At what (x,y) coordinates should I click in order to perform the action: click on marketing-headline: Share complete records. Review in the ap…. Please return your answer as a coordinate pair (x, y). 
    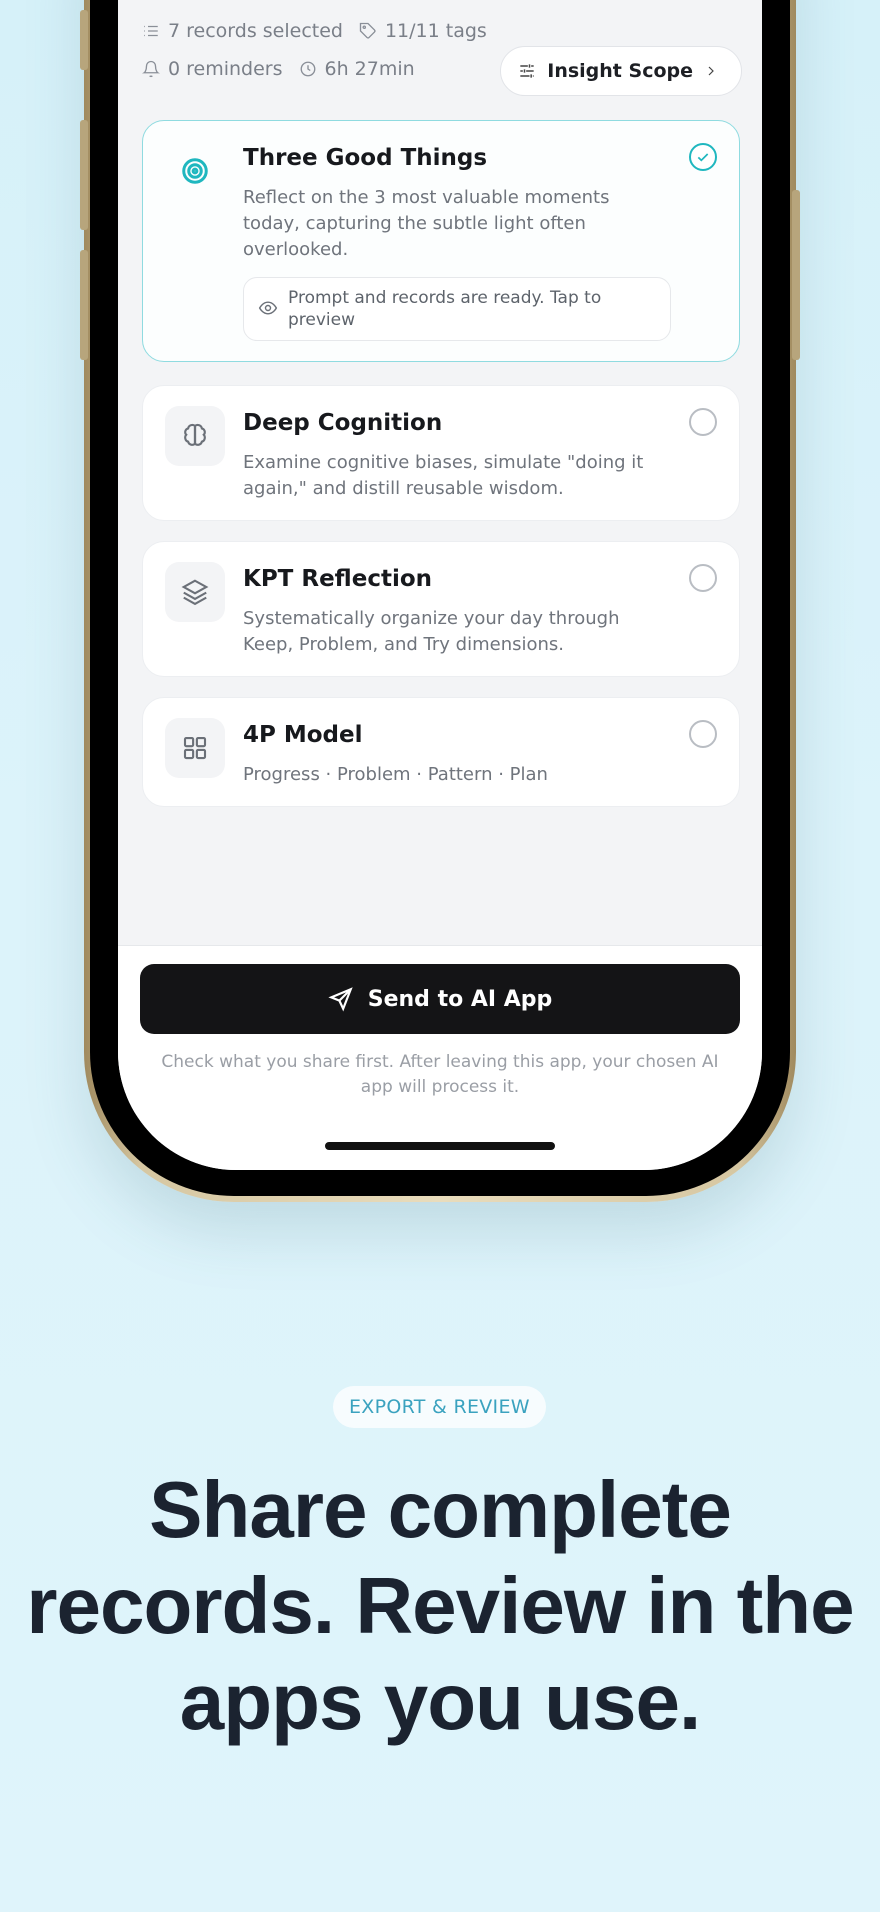
    Looking at the image, I should click on (440, 1605).